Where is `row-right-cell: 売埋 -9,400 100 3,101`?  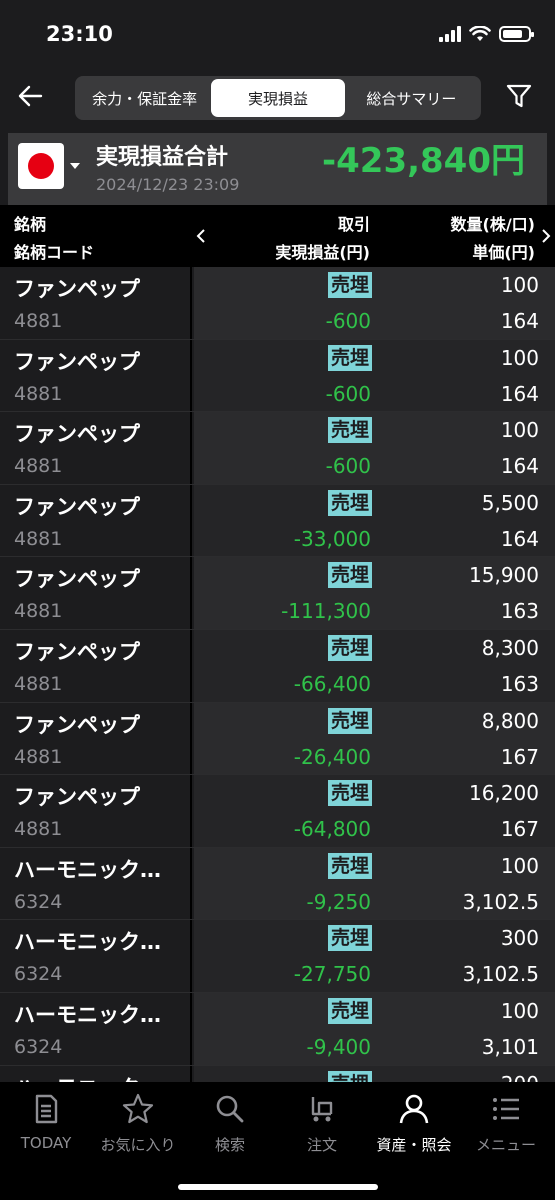
row-right-cell: 売埋 -9,400 100 3,101 is located at coordinates (374, 1028).